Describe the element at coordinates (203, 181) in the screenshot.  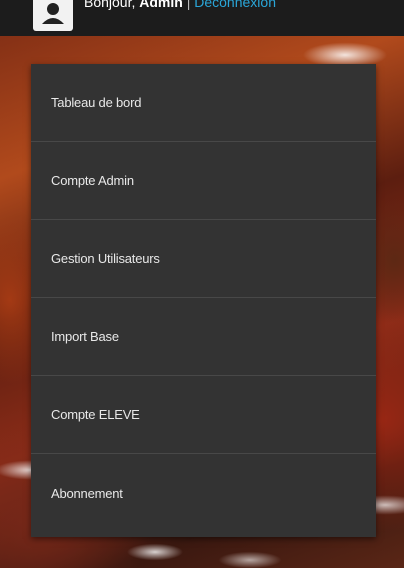
I see `menu-item-compte-admin: Compte Admin` at that location.